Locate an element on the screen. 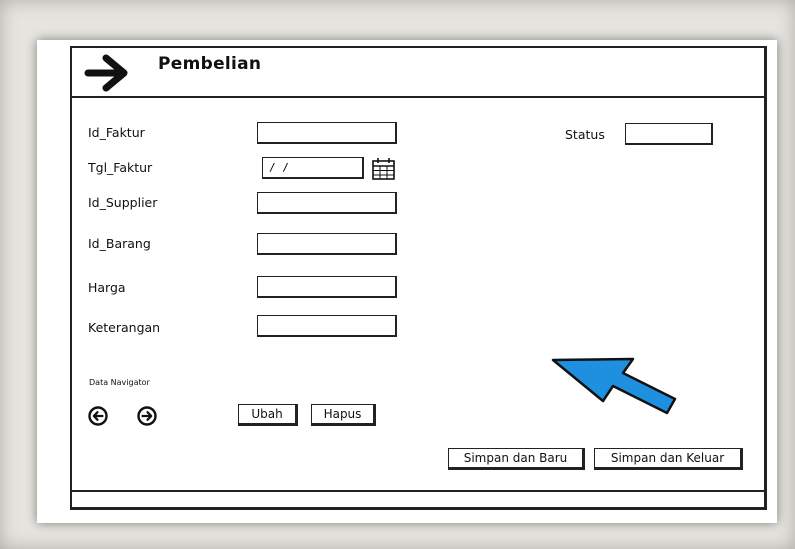 The height and width of the screenshot is (549, 795). id-barang-input is located at coordinates (327, 244).